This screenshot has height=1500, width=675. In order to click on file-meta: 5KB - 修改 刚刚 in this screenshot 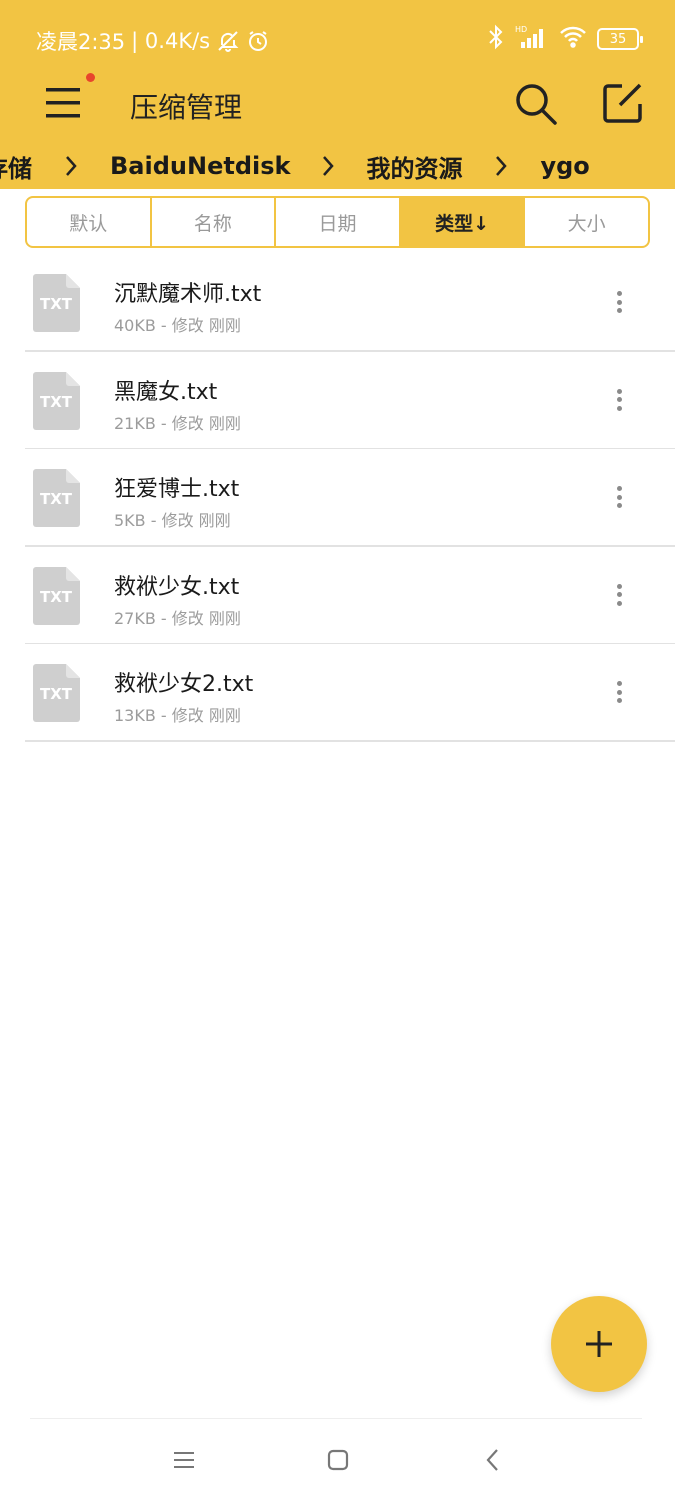, I will do `click(172, 520)`.